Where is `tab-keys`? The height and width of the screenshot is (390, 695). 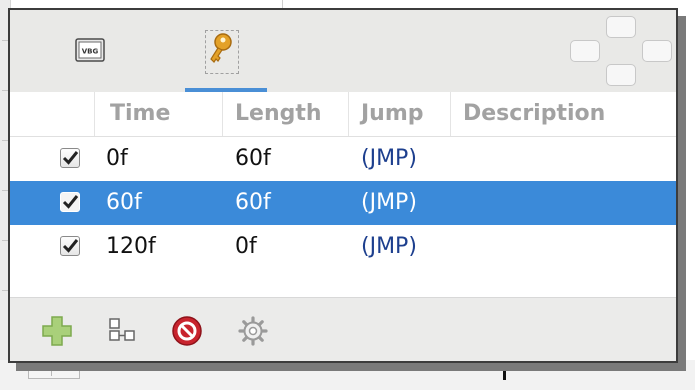 tab-keys is located at coordinates (226, 51).